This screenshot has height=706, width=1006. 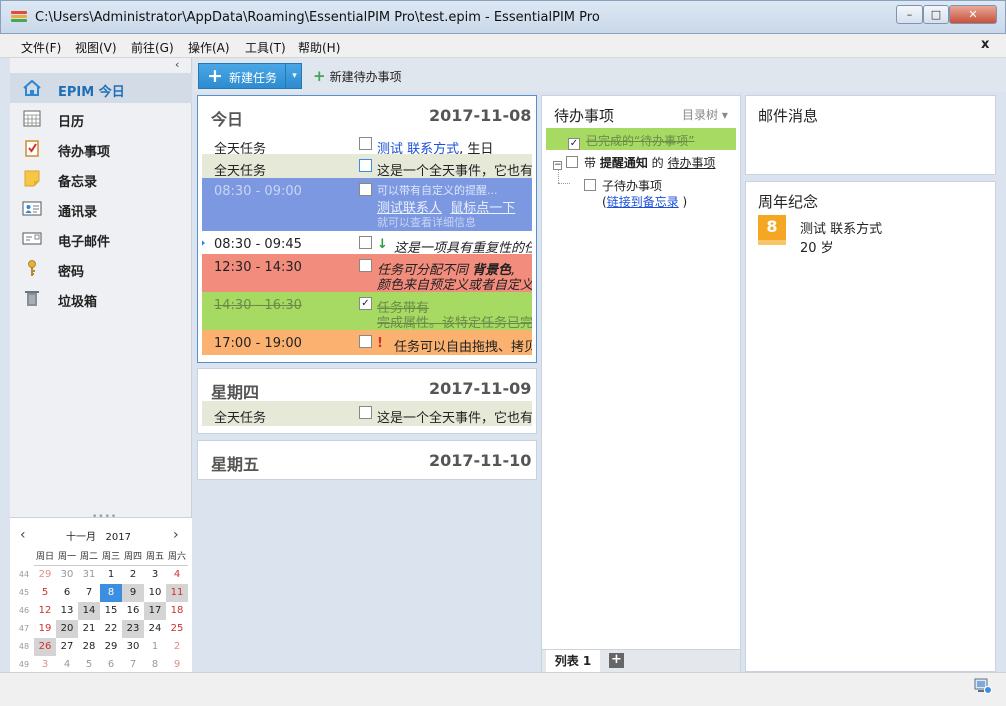 I want to click on link-to-note: 链接到备忘录, so click(x=643, y=202).